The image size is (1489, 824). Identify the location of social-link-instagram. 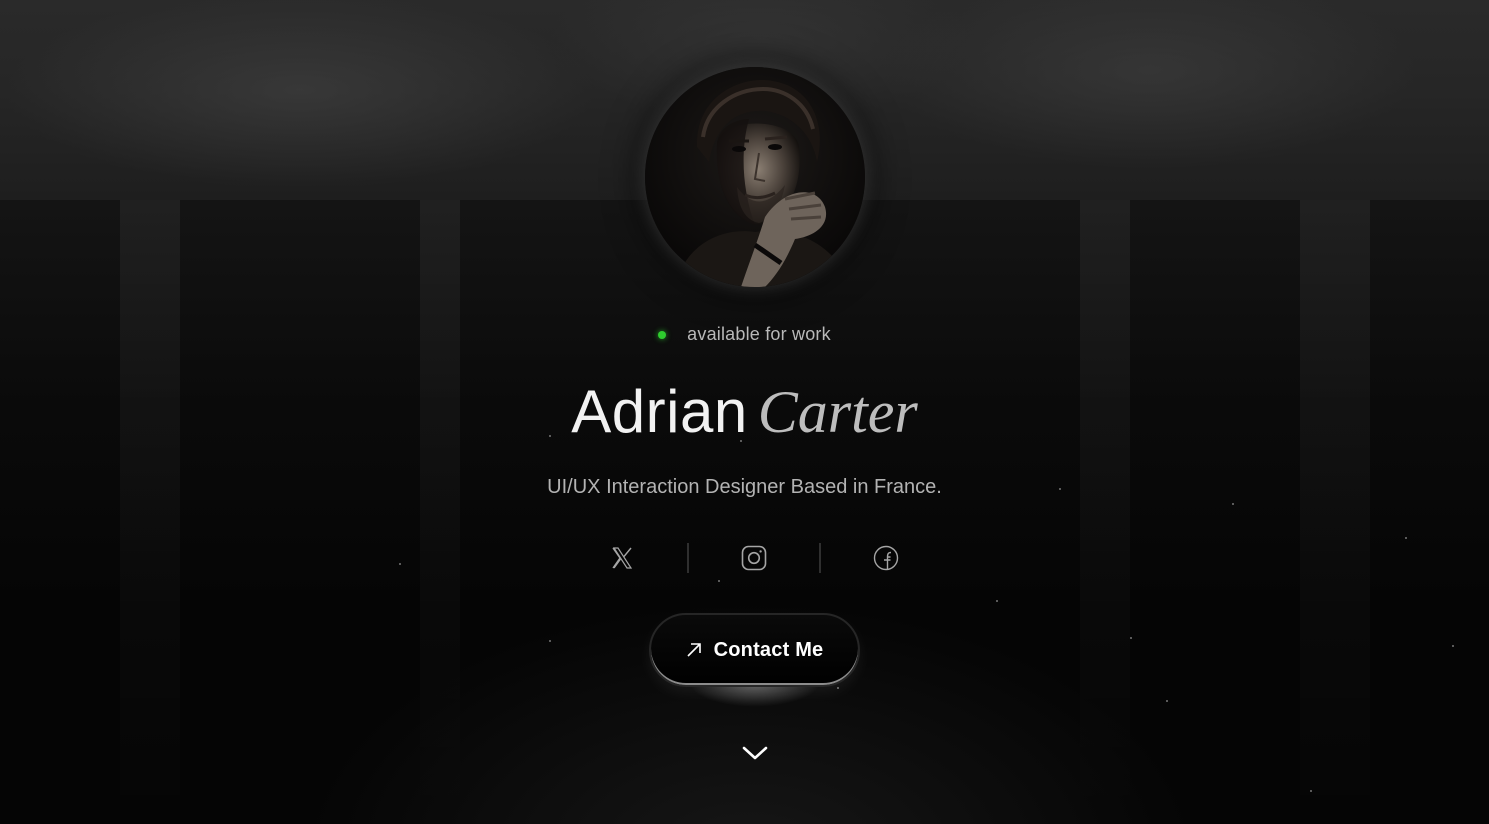
(754, 558).